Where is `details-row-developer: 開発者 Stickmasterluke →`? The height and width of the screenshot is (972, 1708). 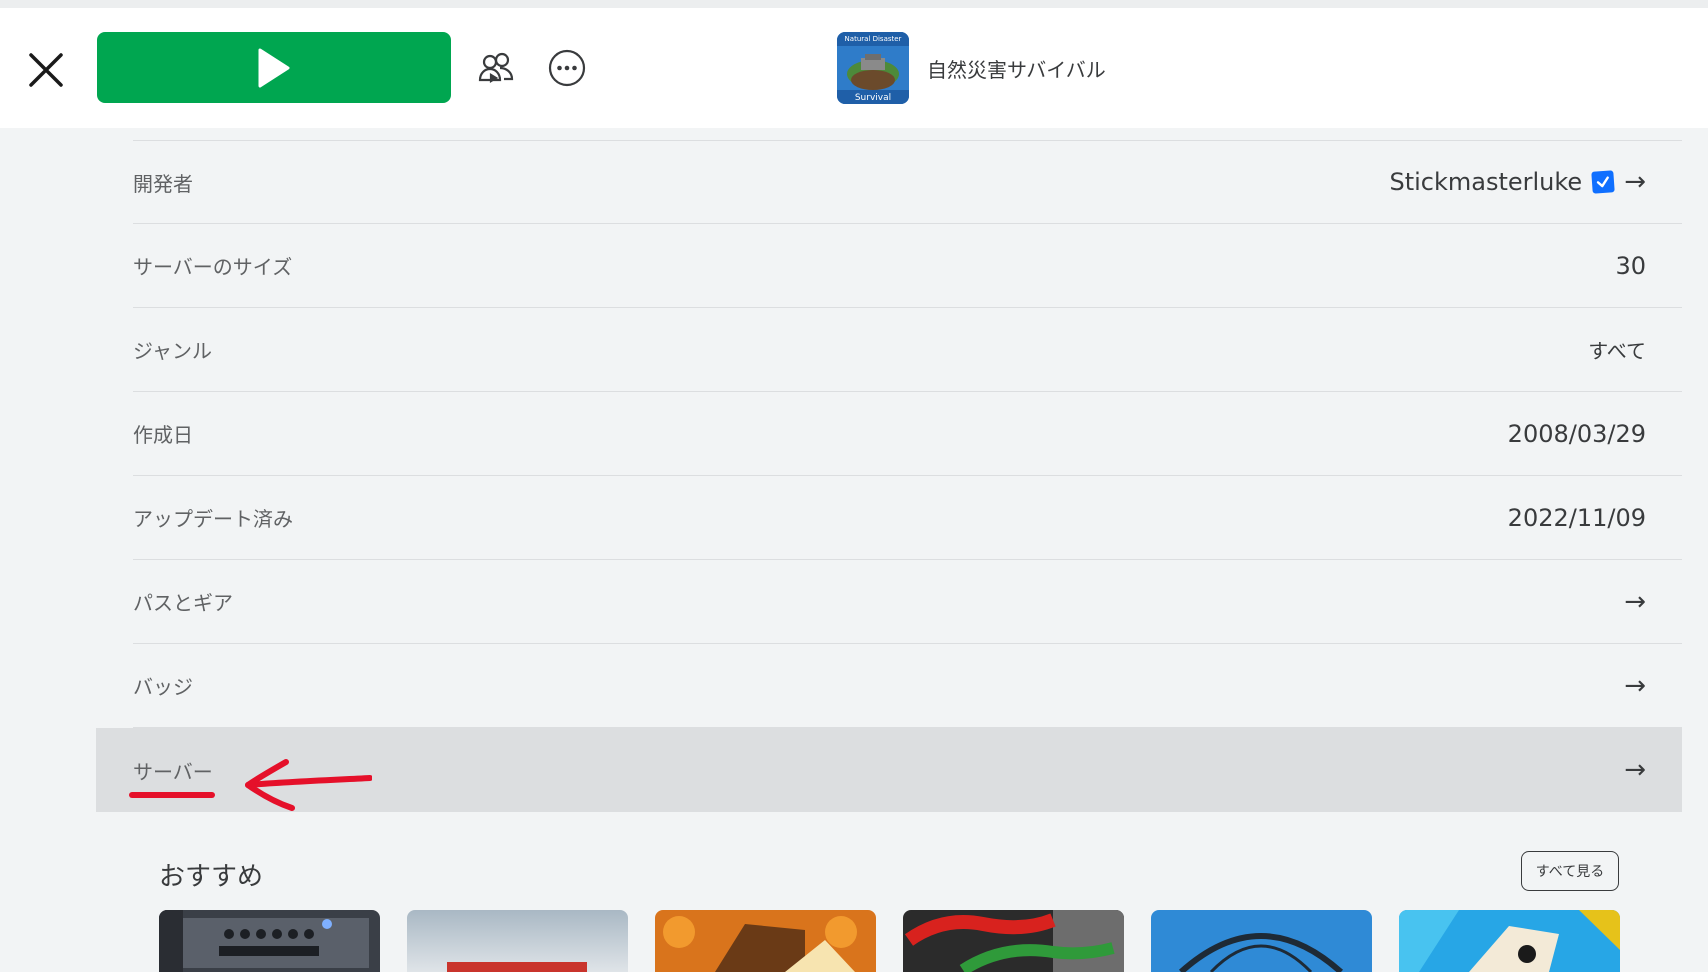
details-row-developer: 開発者 Stickmasterluke → is located at coordinates (907, 182).